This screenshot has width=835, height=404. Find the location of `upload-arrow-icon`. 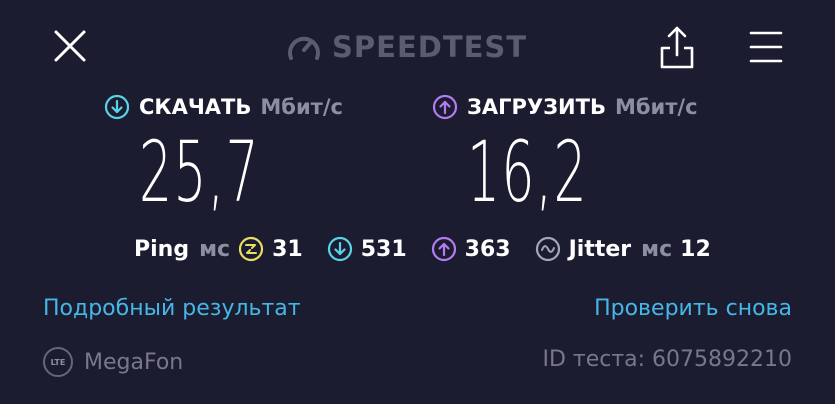

upload-arrow-icon is located at coordinates (445, 107).